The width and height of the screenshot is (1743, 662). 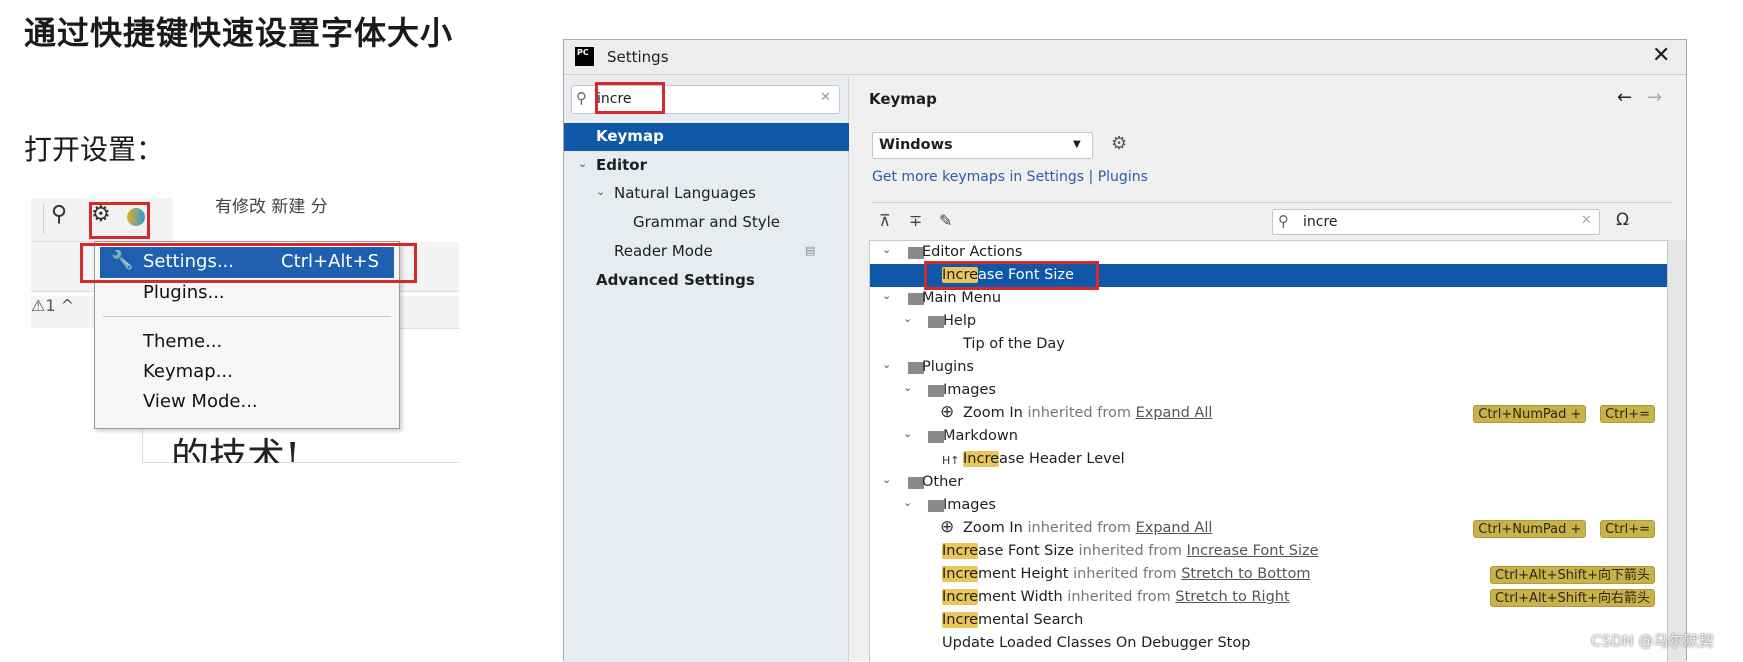 What do you see at coordinates (685, 193) in the screenshot?
I see `sidebar-item-natural-languages: Natural Languages` at bounding box center [685, 193].